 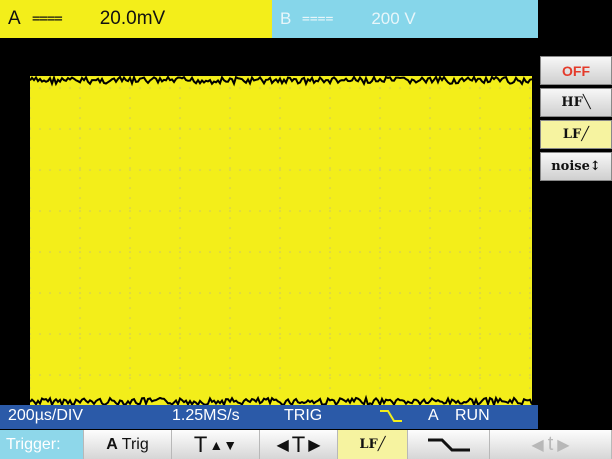 What do you see at coordinates (206, 415) in the screenshot?
I see `sample-rate: 1.25MS/s` at bounding box center [206, 415].